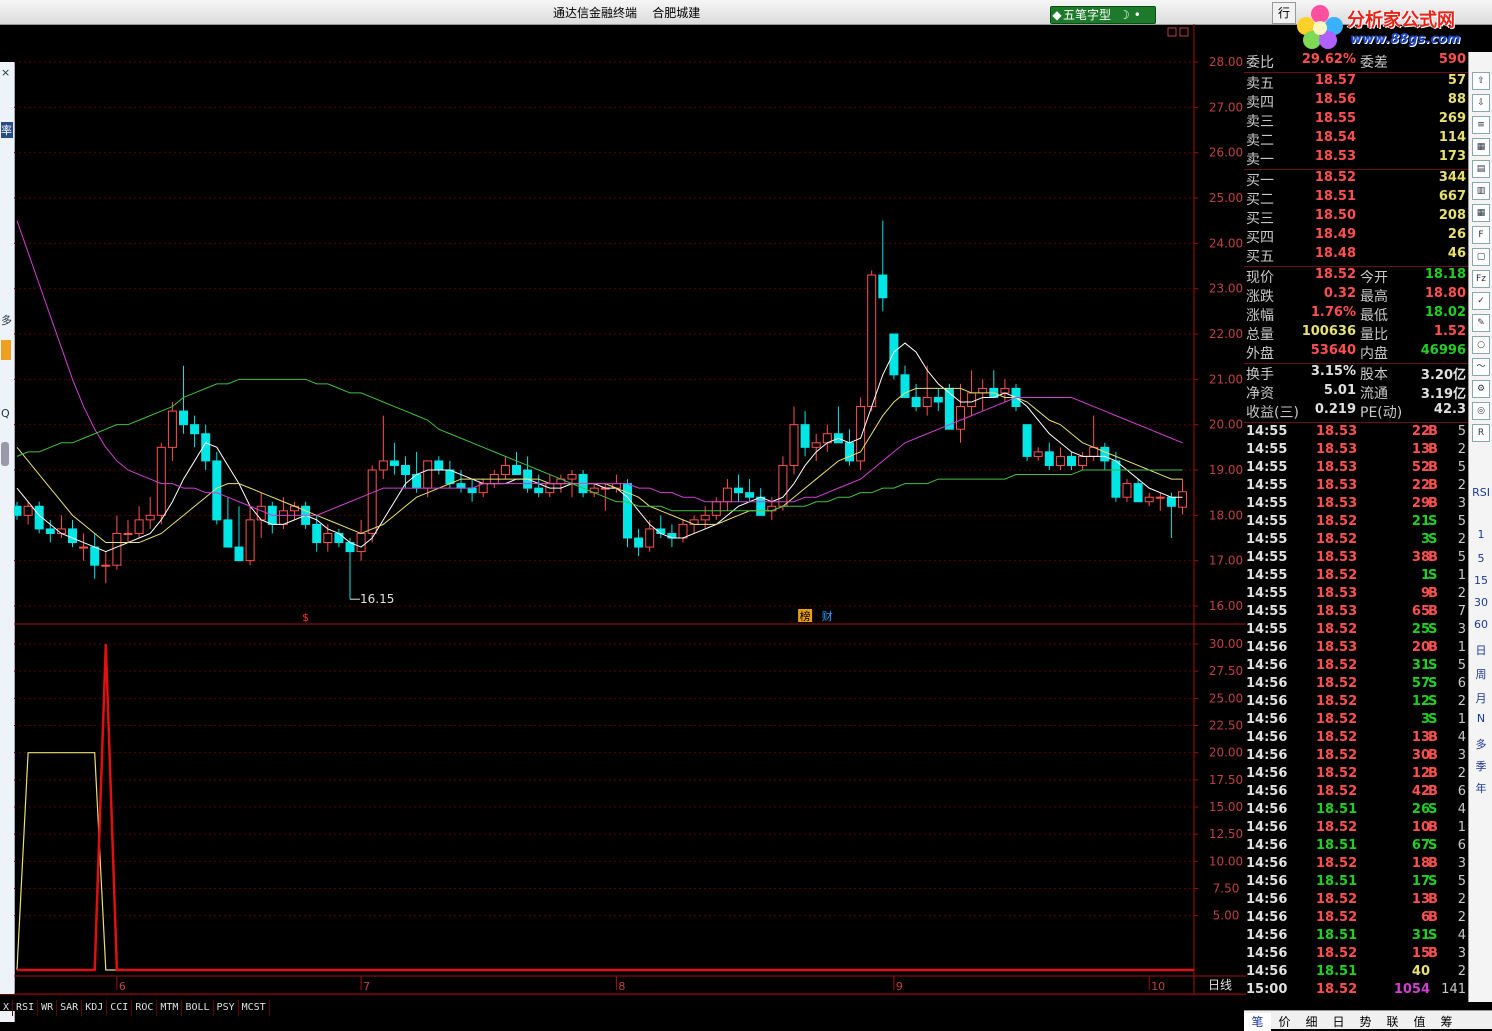  What do you see at coordinates (1356, 433) in the screenshot?
I see `tick-row: 14:55 18.53 22 B 5` at bounding box center [1356, 433].